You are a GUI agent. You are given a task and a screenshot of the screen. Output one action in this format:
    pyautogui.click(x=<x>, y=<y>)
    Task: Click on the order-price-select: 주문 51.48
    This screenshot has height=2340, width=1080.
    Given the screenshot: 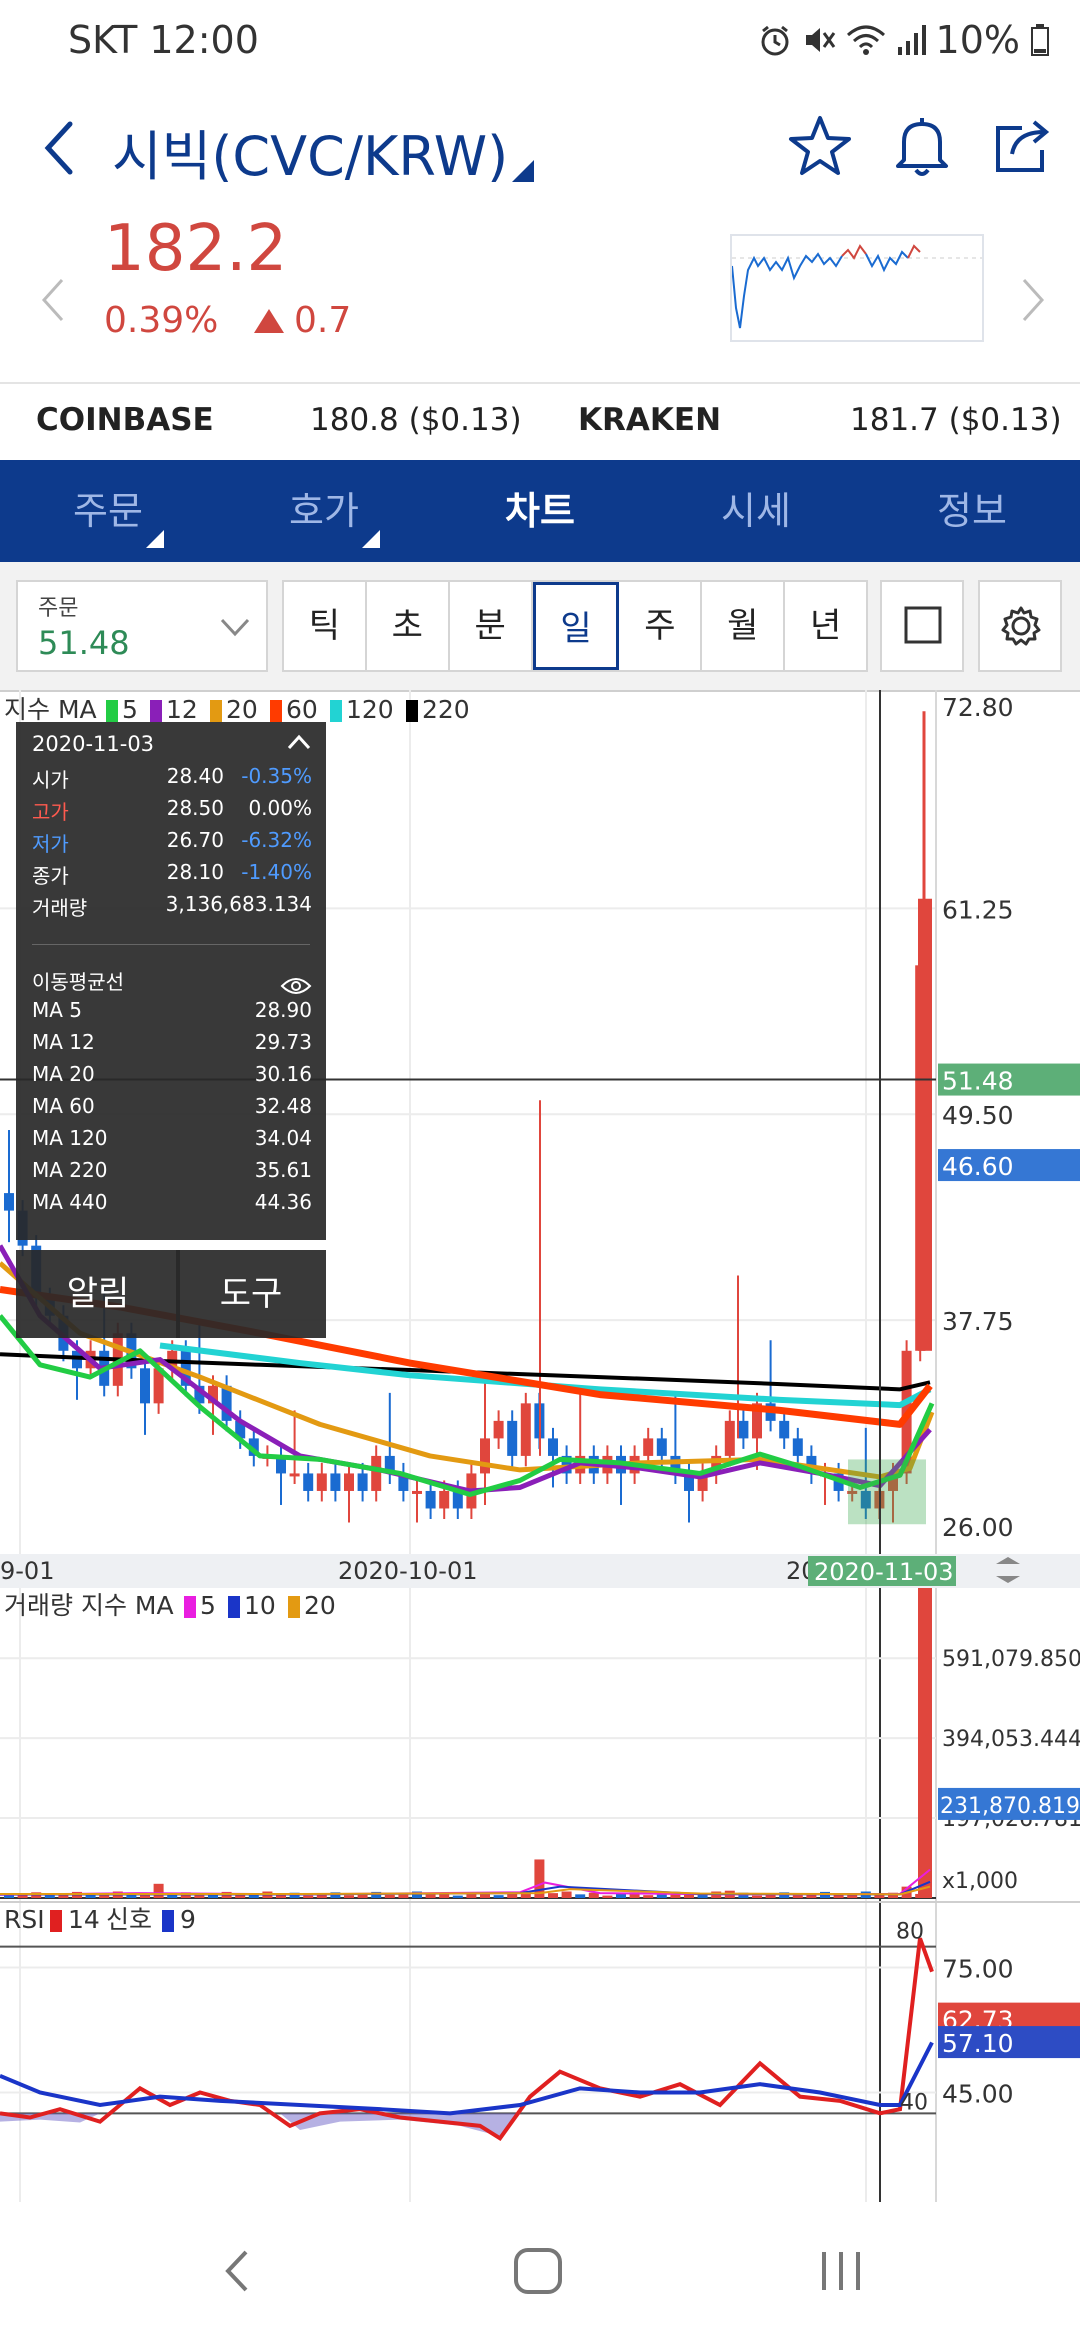 What is the action you would take?
    pyautogui.click(x=142, y=626)
    